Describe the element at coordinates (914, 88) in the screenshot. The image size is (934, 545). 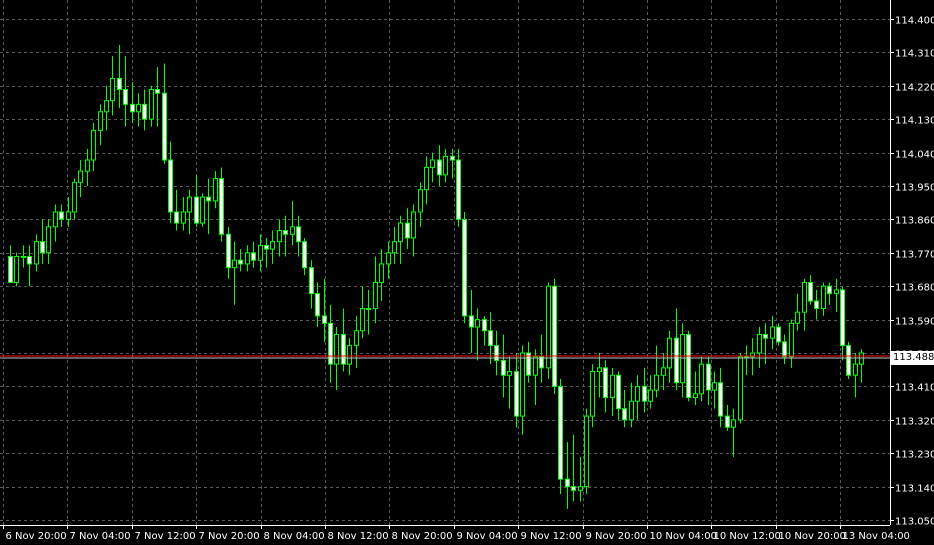
I see `y-tick-label: 114.220` at that location.